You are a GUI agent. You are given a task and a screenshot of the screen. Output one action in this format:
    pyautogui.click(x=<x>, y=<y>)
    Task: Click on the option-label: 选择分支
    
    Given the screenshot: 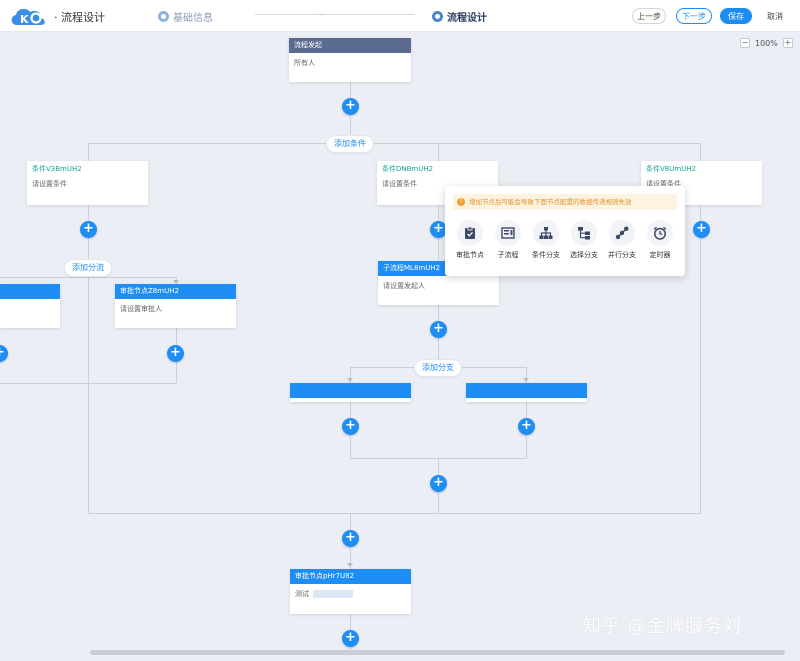 What is the action you would take?
    pyautogui.click(x=584, y=255)
    